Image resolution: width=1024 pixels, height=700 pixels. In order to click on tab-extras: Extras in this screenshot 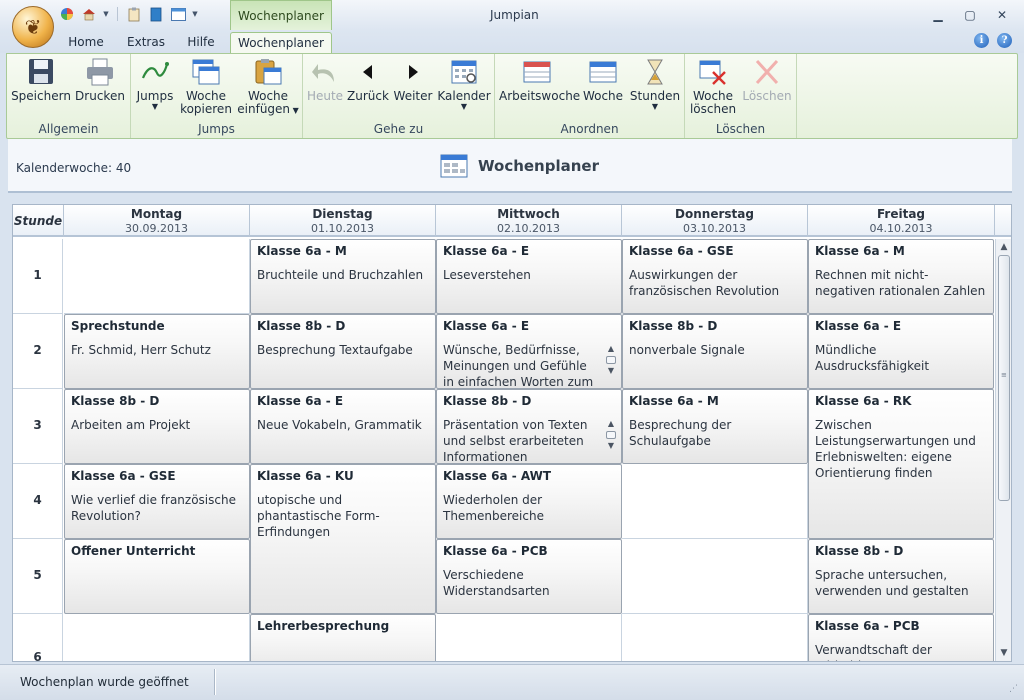, I will do `click(146, 42)`.